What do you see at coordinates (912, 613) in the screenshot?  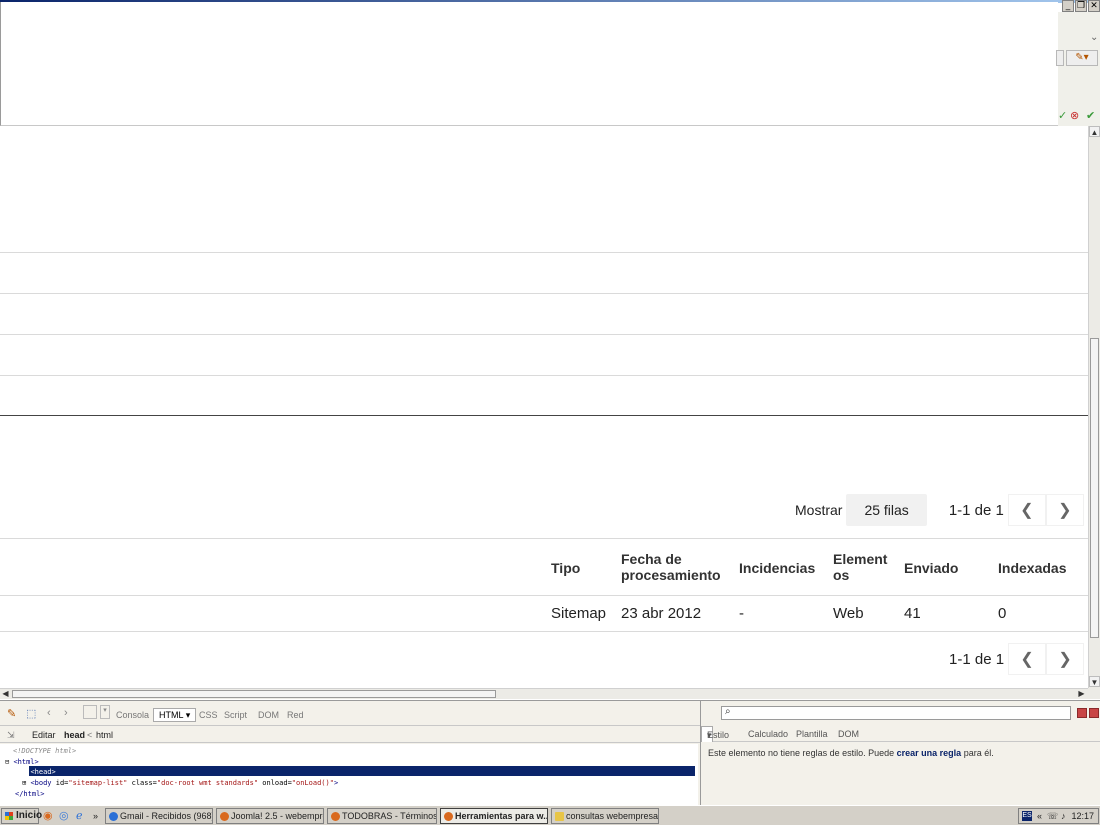 I see `cell-submitted: 41` at bounding box center [912, 613].